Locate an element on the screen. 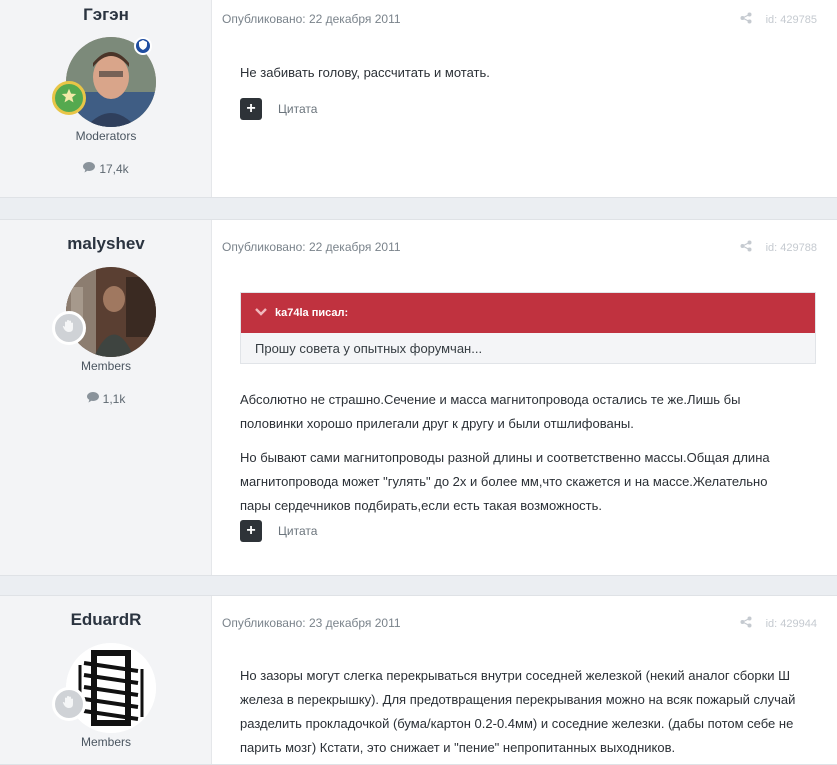 This screenshot has height=765, width=837. author-panel: EduardR Members is located at coordinates (106, 680).